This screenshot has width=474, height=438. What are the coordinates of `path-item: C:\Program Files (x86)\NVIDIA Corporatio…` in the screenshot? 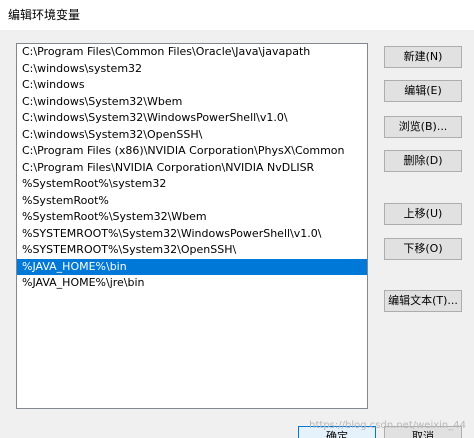 It's located at (192, 151).